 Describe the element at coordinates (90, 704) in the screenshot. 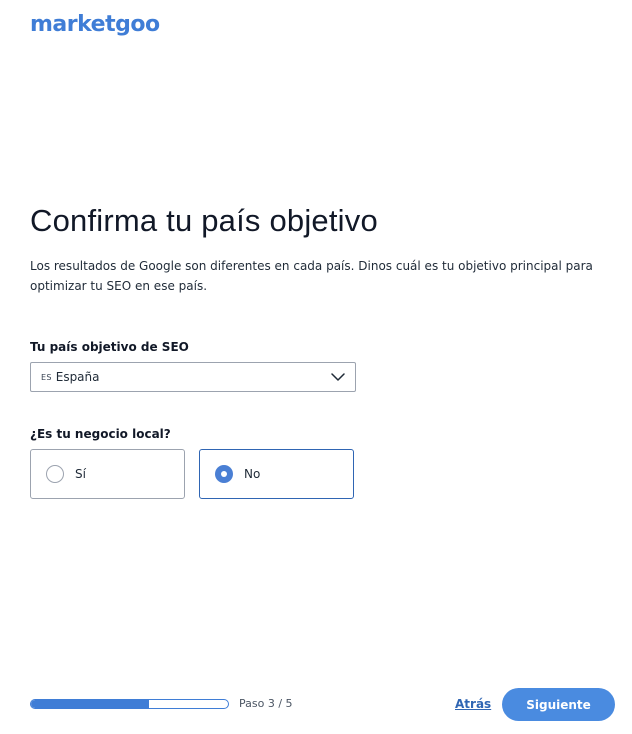

I see `progress-bar-fill` at that location.